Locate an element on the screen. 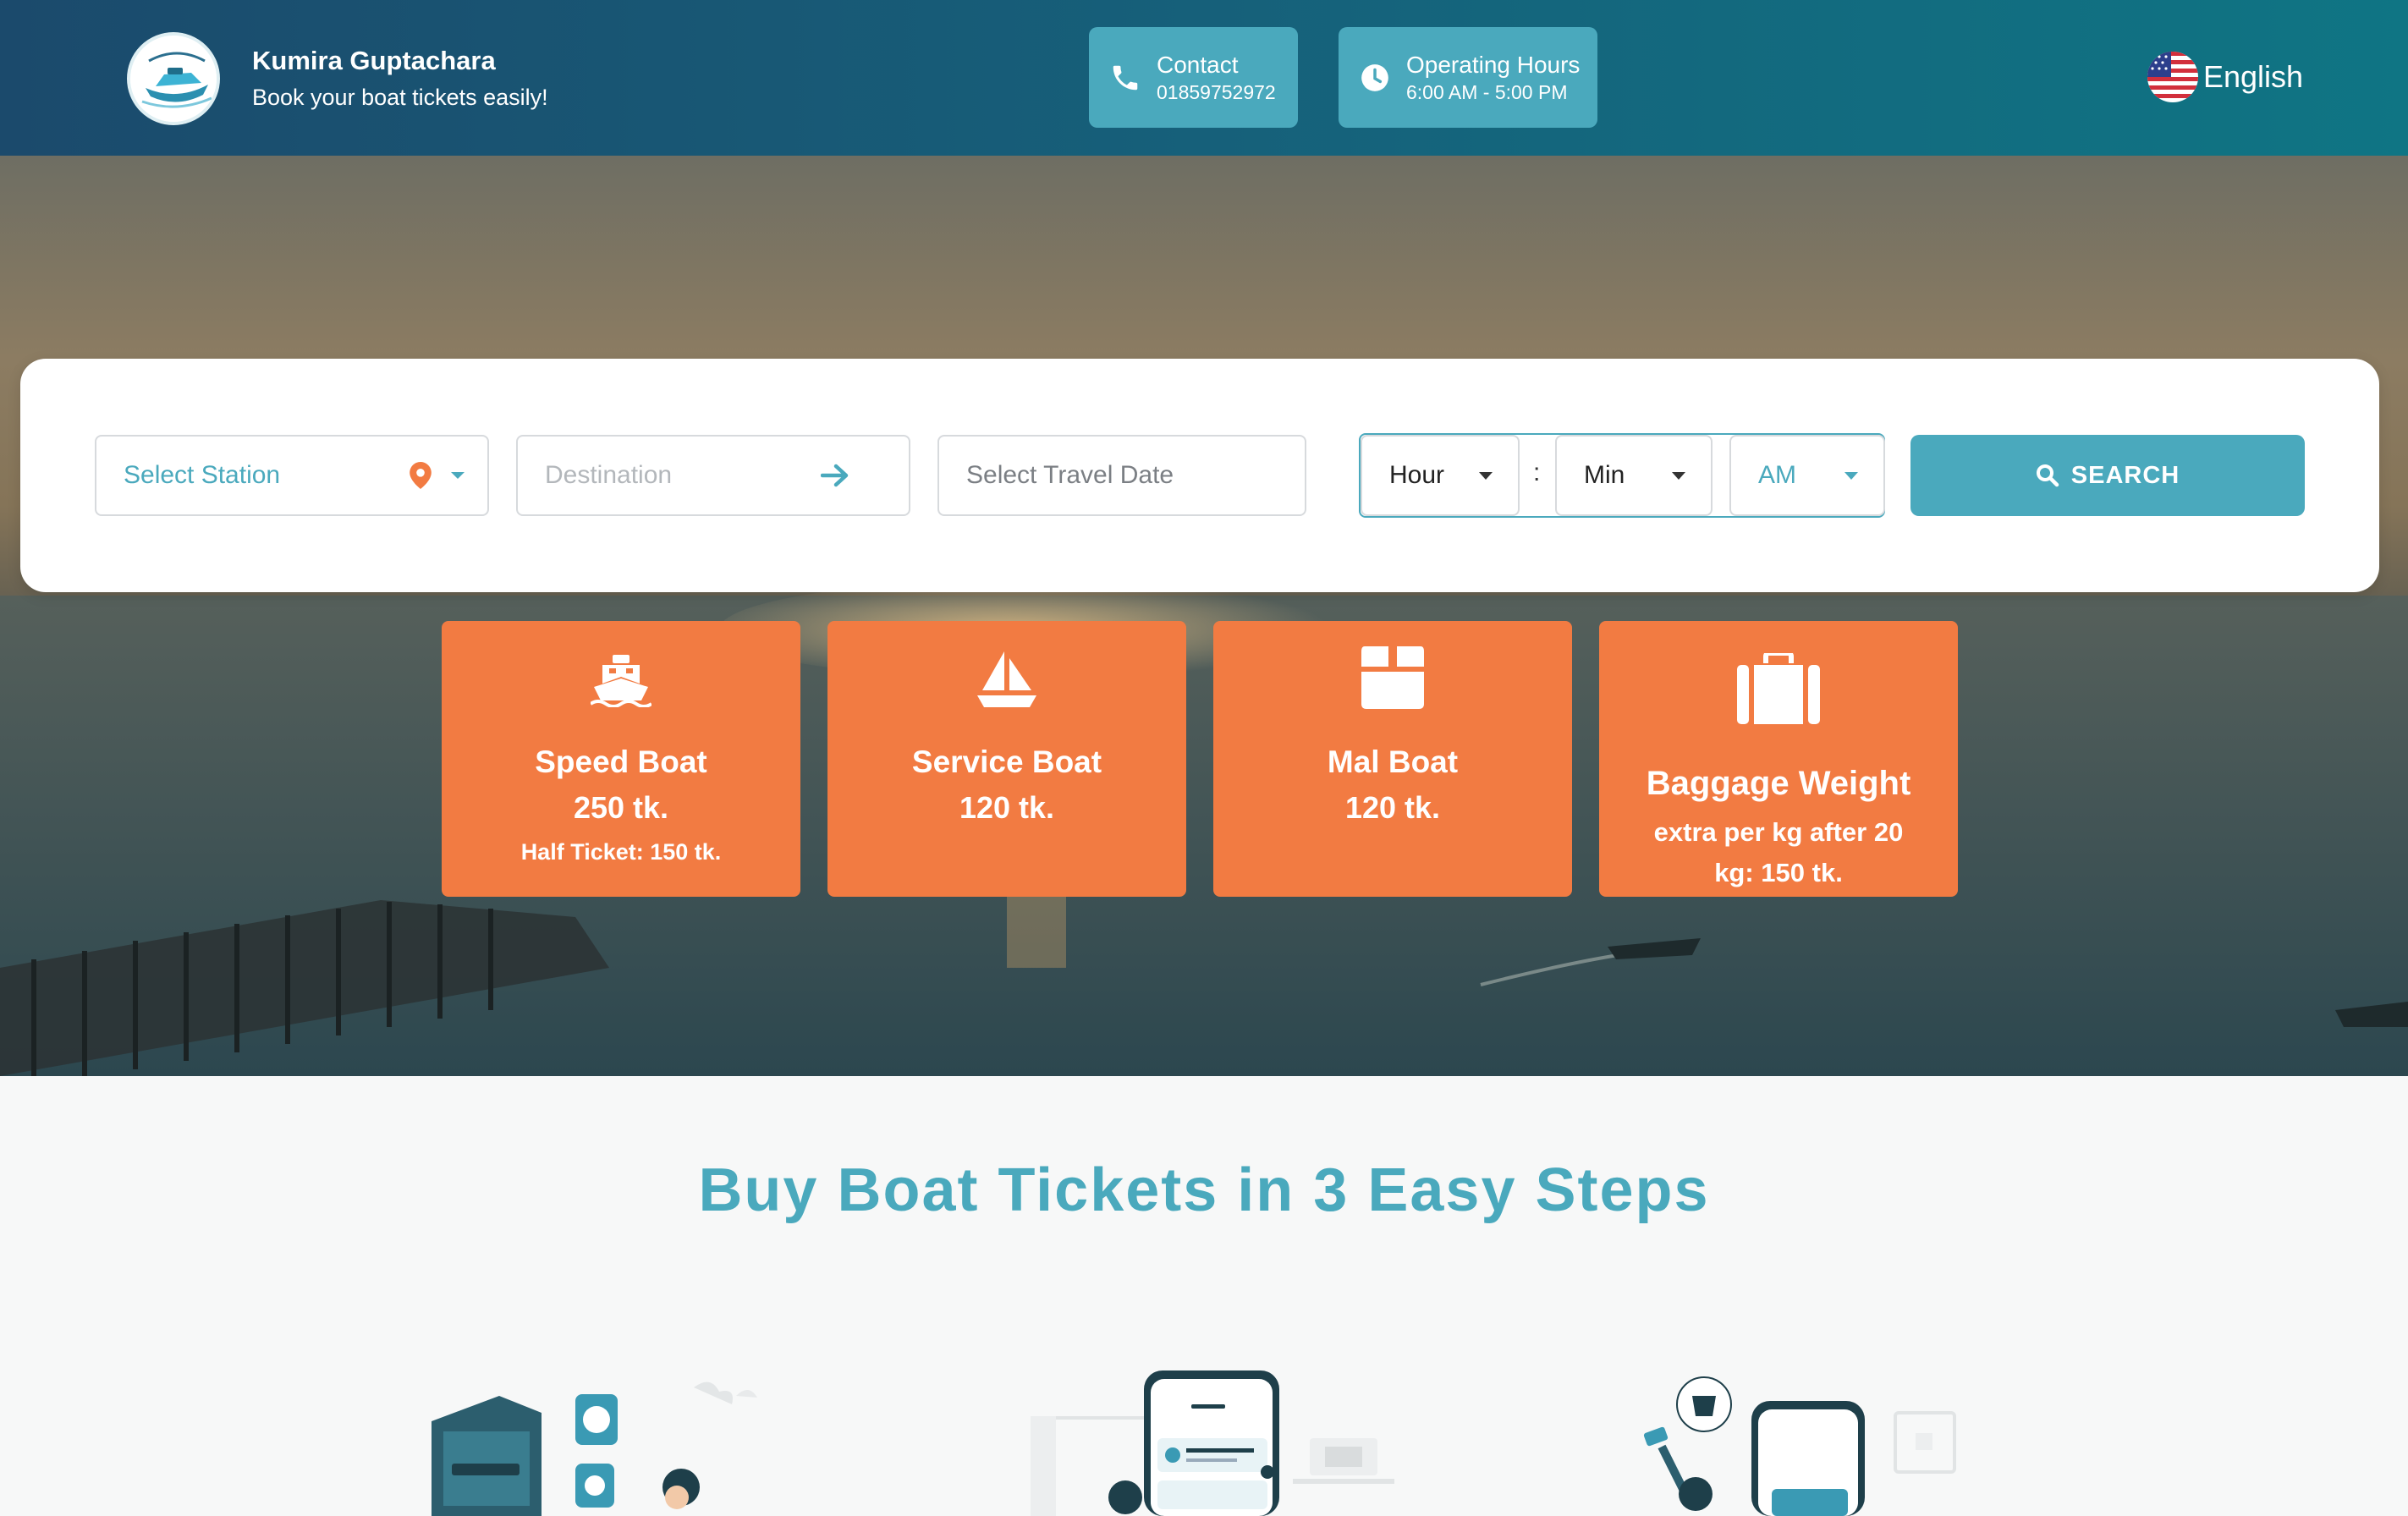 This screenshot has height=1516, width=2408. travel-date-input: Select Travel Date is located at coordinates (1121, 476).